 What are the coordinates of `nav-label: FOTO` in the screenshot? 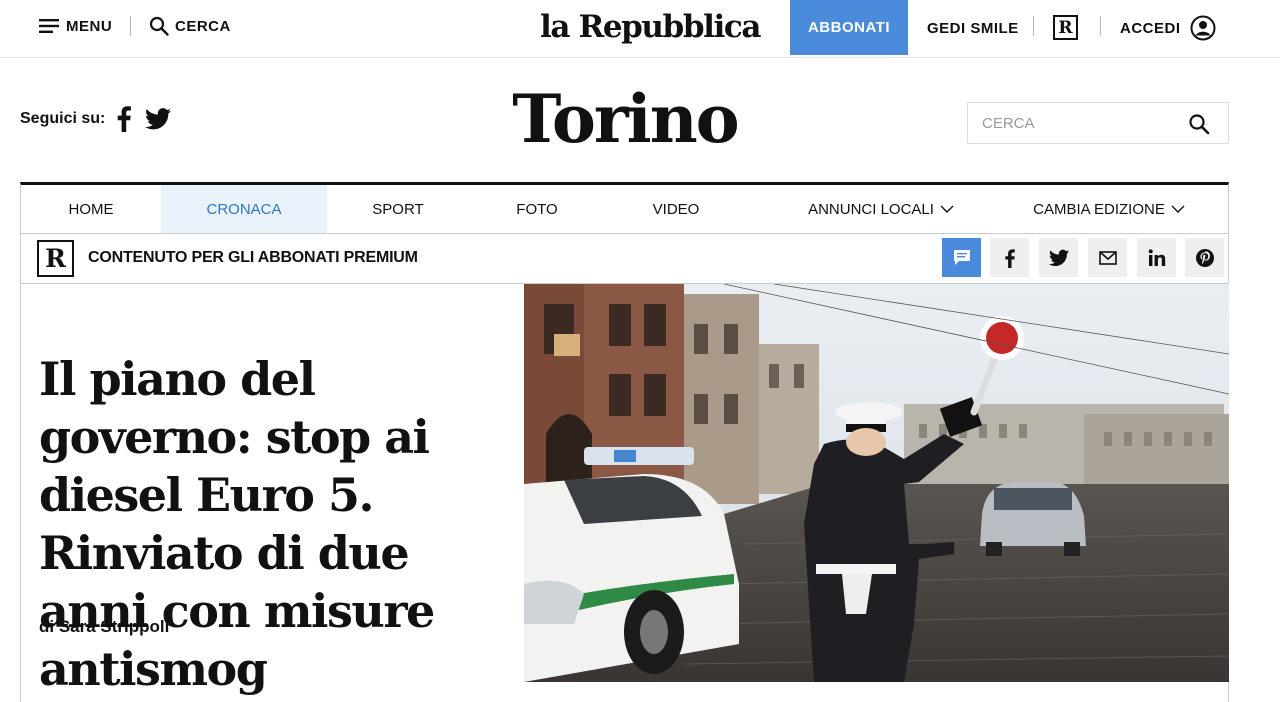 It's located at (537, 209).